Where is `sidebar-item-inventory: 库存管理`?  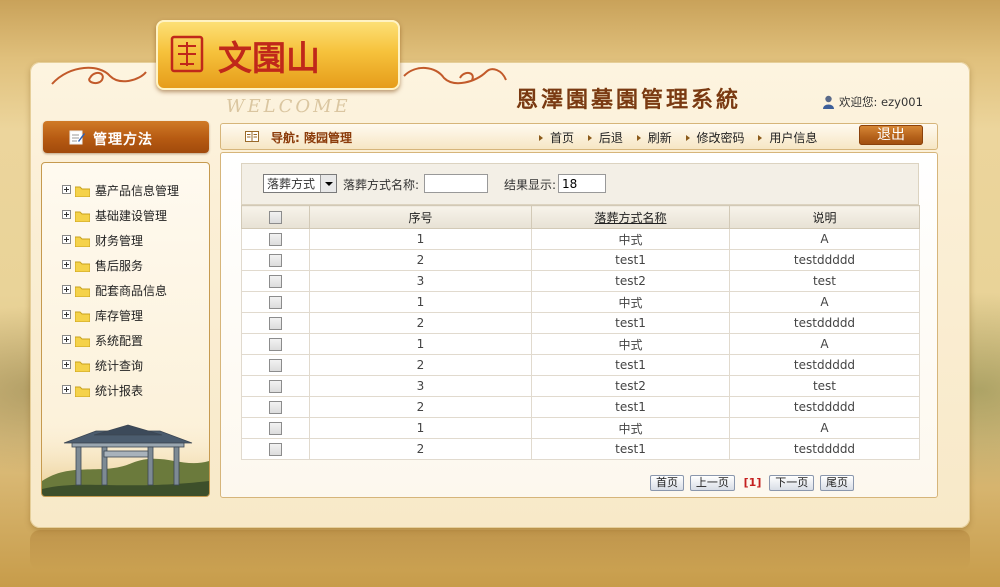 sidebar-item-inventory: 库存管理 is located at coordinates (120, 318).